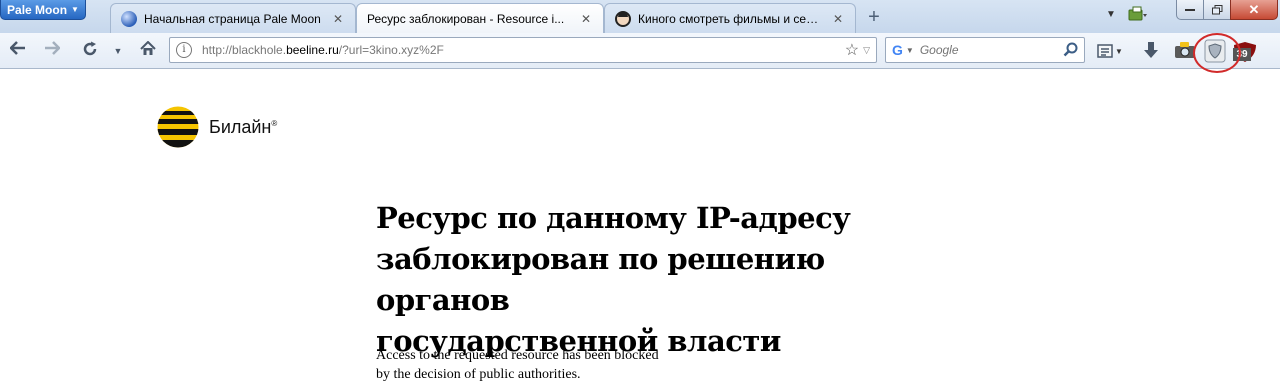 This screenshot has height=392, width=1280. I want to click on title-line: Ресурс по данному IP-адресу, so click(613, 218).